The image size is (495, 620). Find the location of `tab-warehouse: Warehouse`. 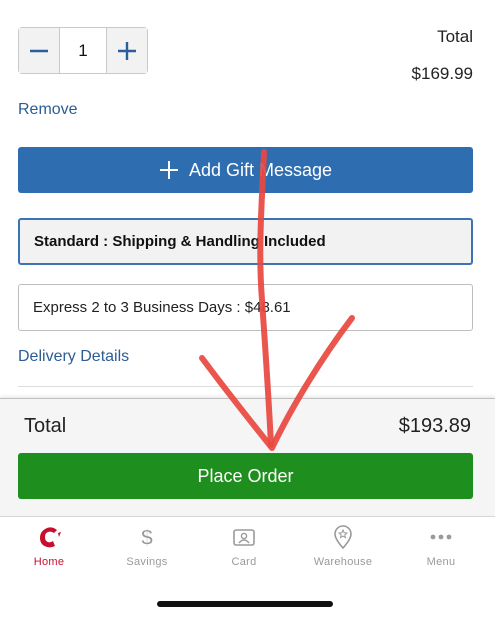

tab-warehouse: Warehouse is located at coordinates (343, 550).